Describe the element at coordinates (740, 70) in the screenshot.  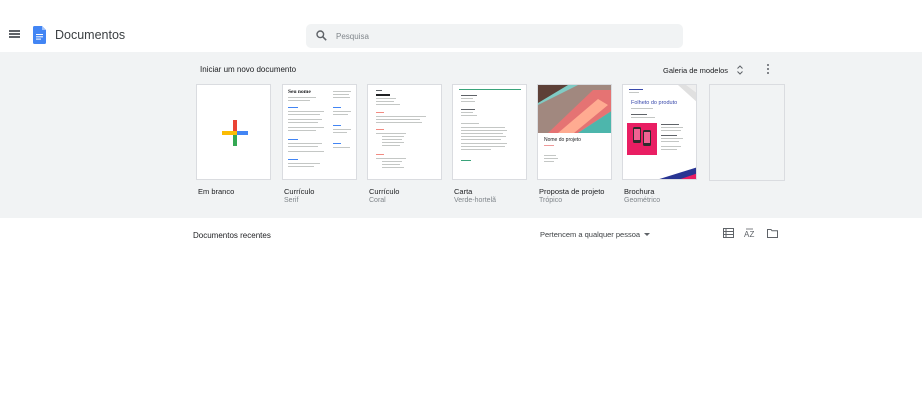
I see `unfold-icon` at that location.